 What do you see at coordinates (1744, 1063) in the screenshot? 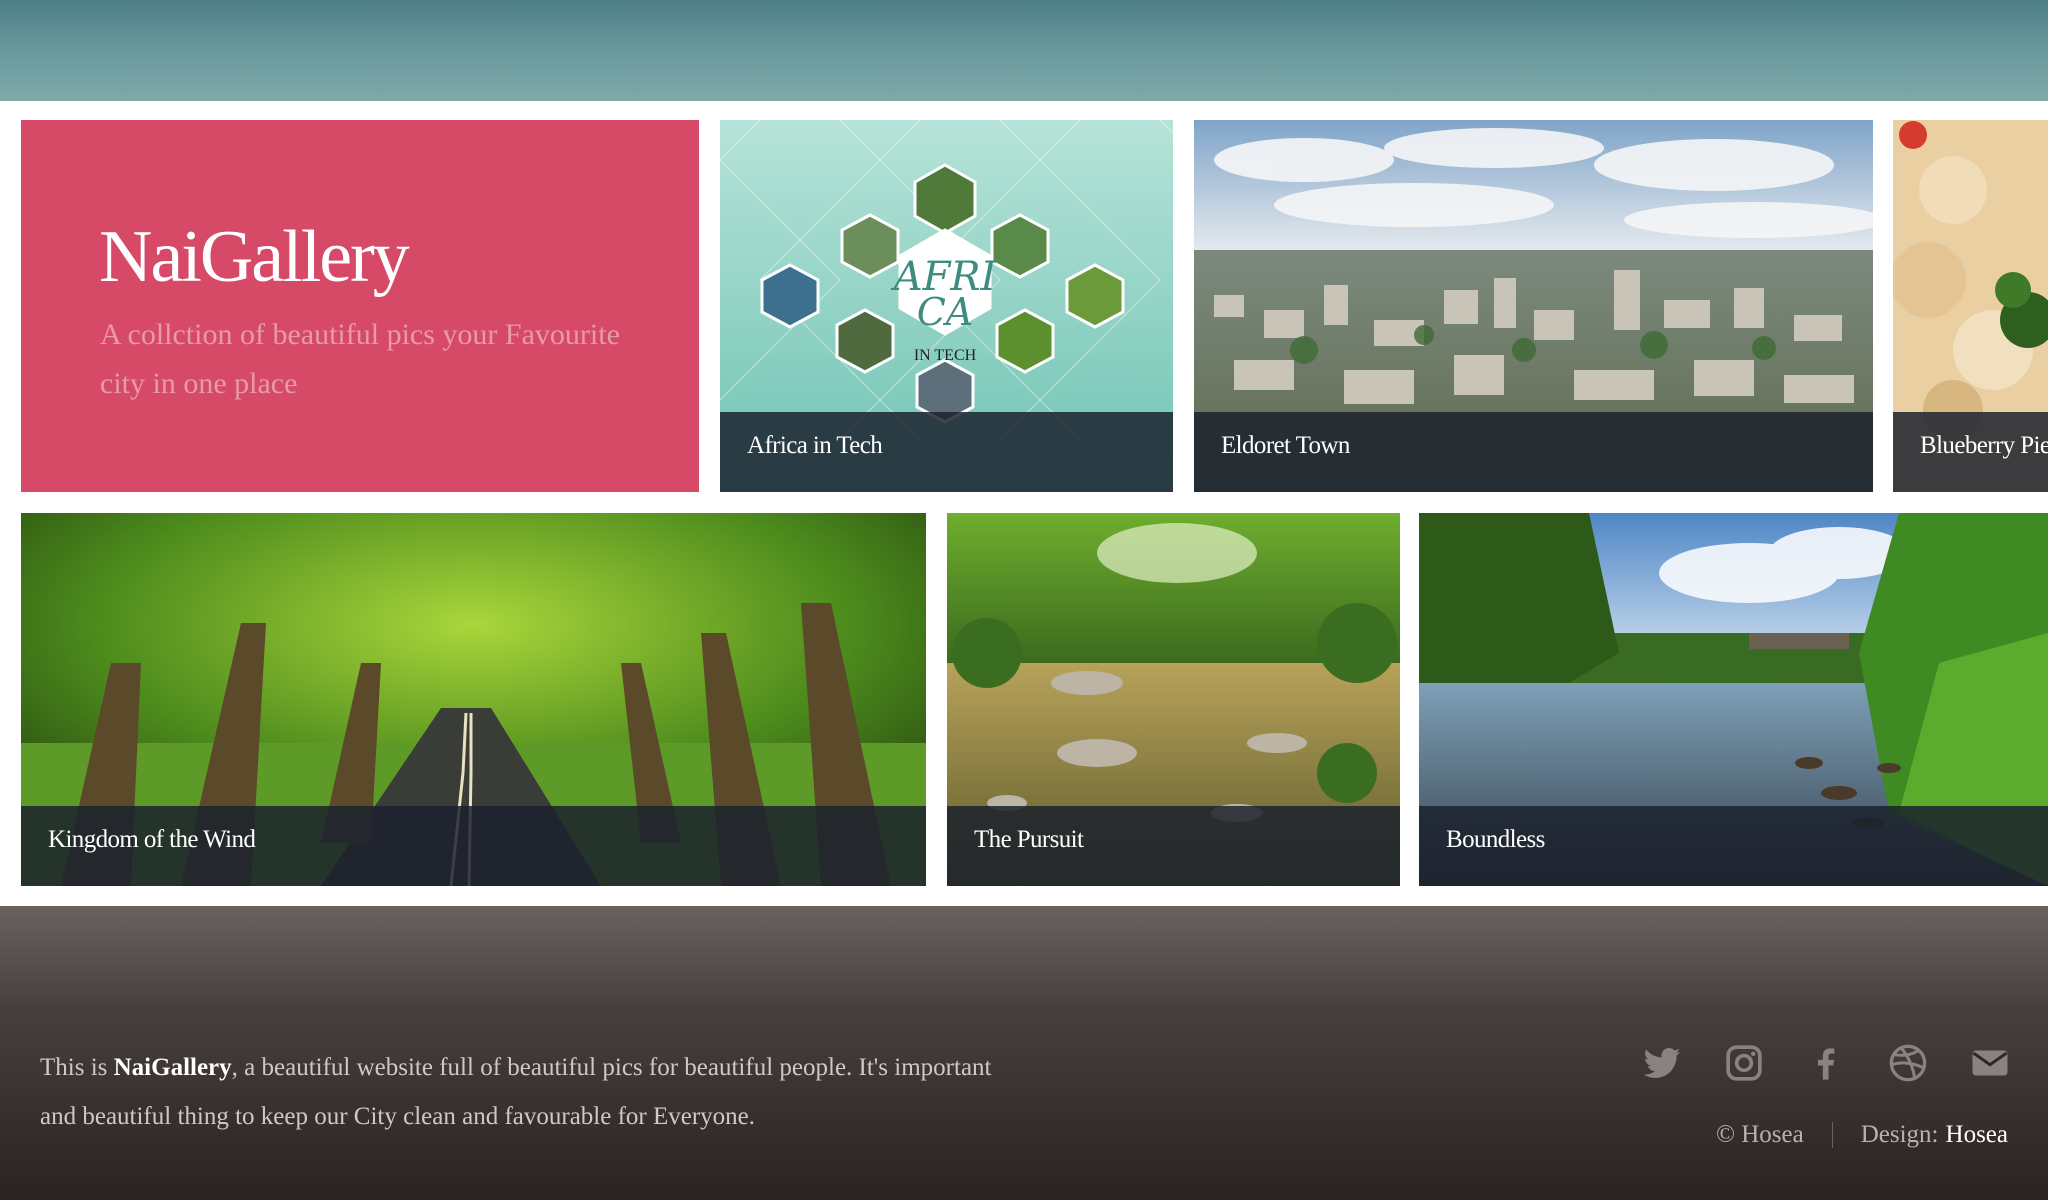
I see `instagram-icon` at bounding box center [1744, 1063].